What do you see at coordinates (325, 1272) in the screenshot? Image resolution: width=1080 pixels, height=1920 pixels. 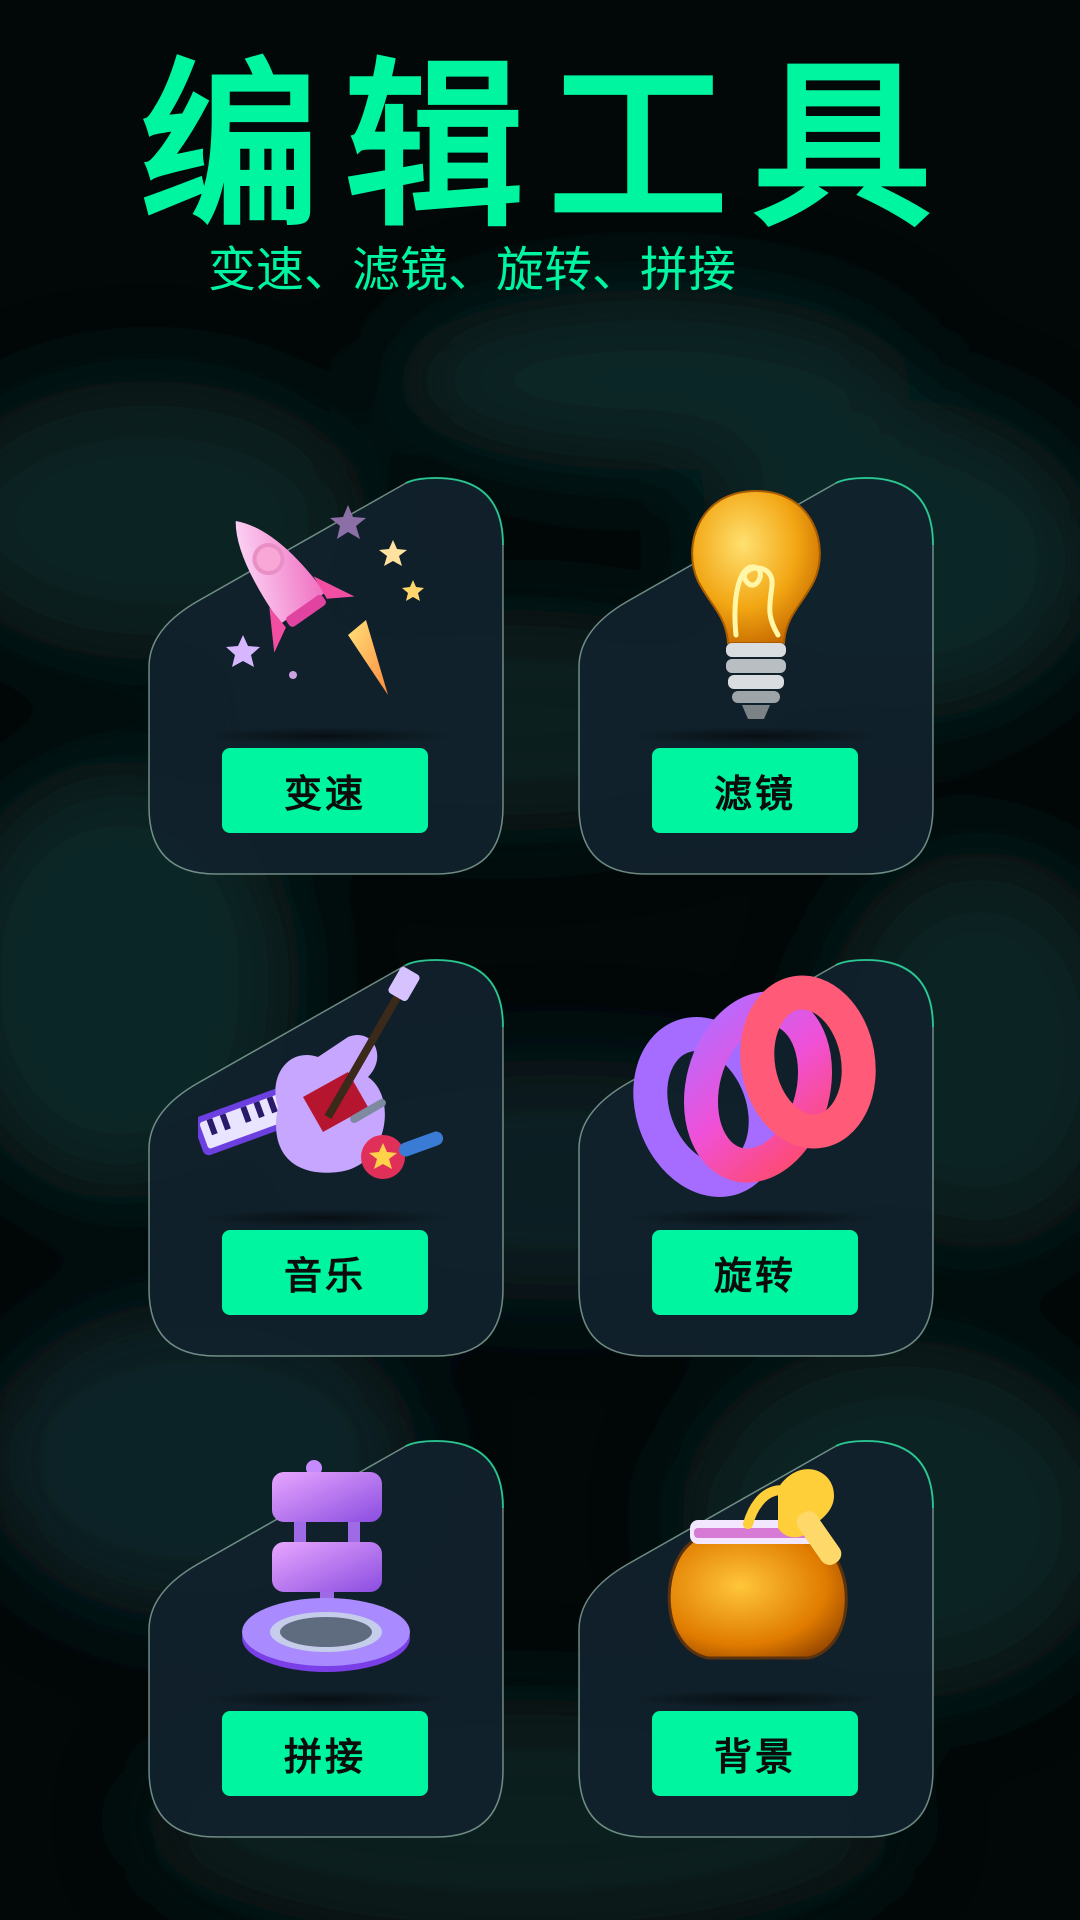 I see `music-button: 音乐` at bounding box center [325, 1272].